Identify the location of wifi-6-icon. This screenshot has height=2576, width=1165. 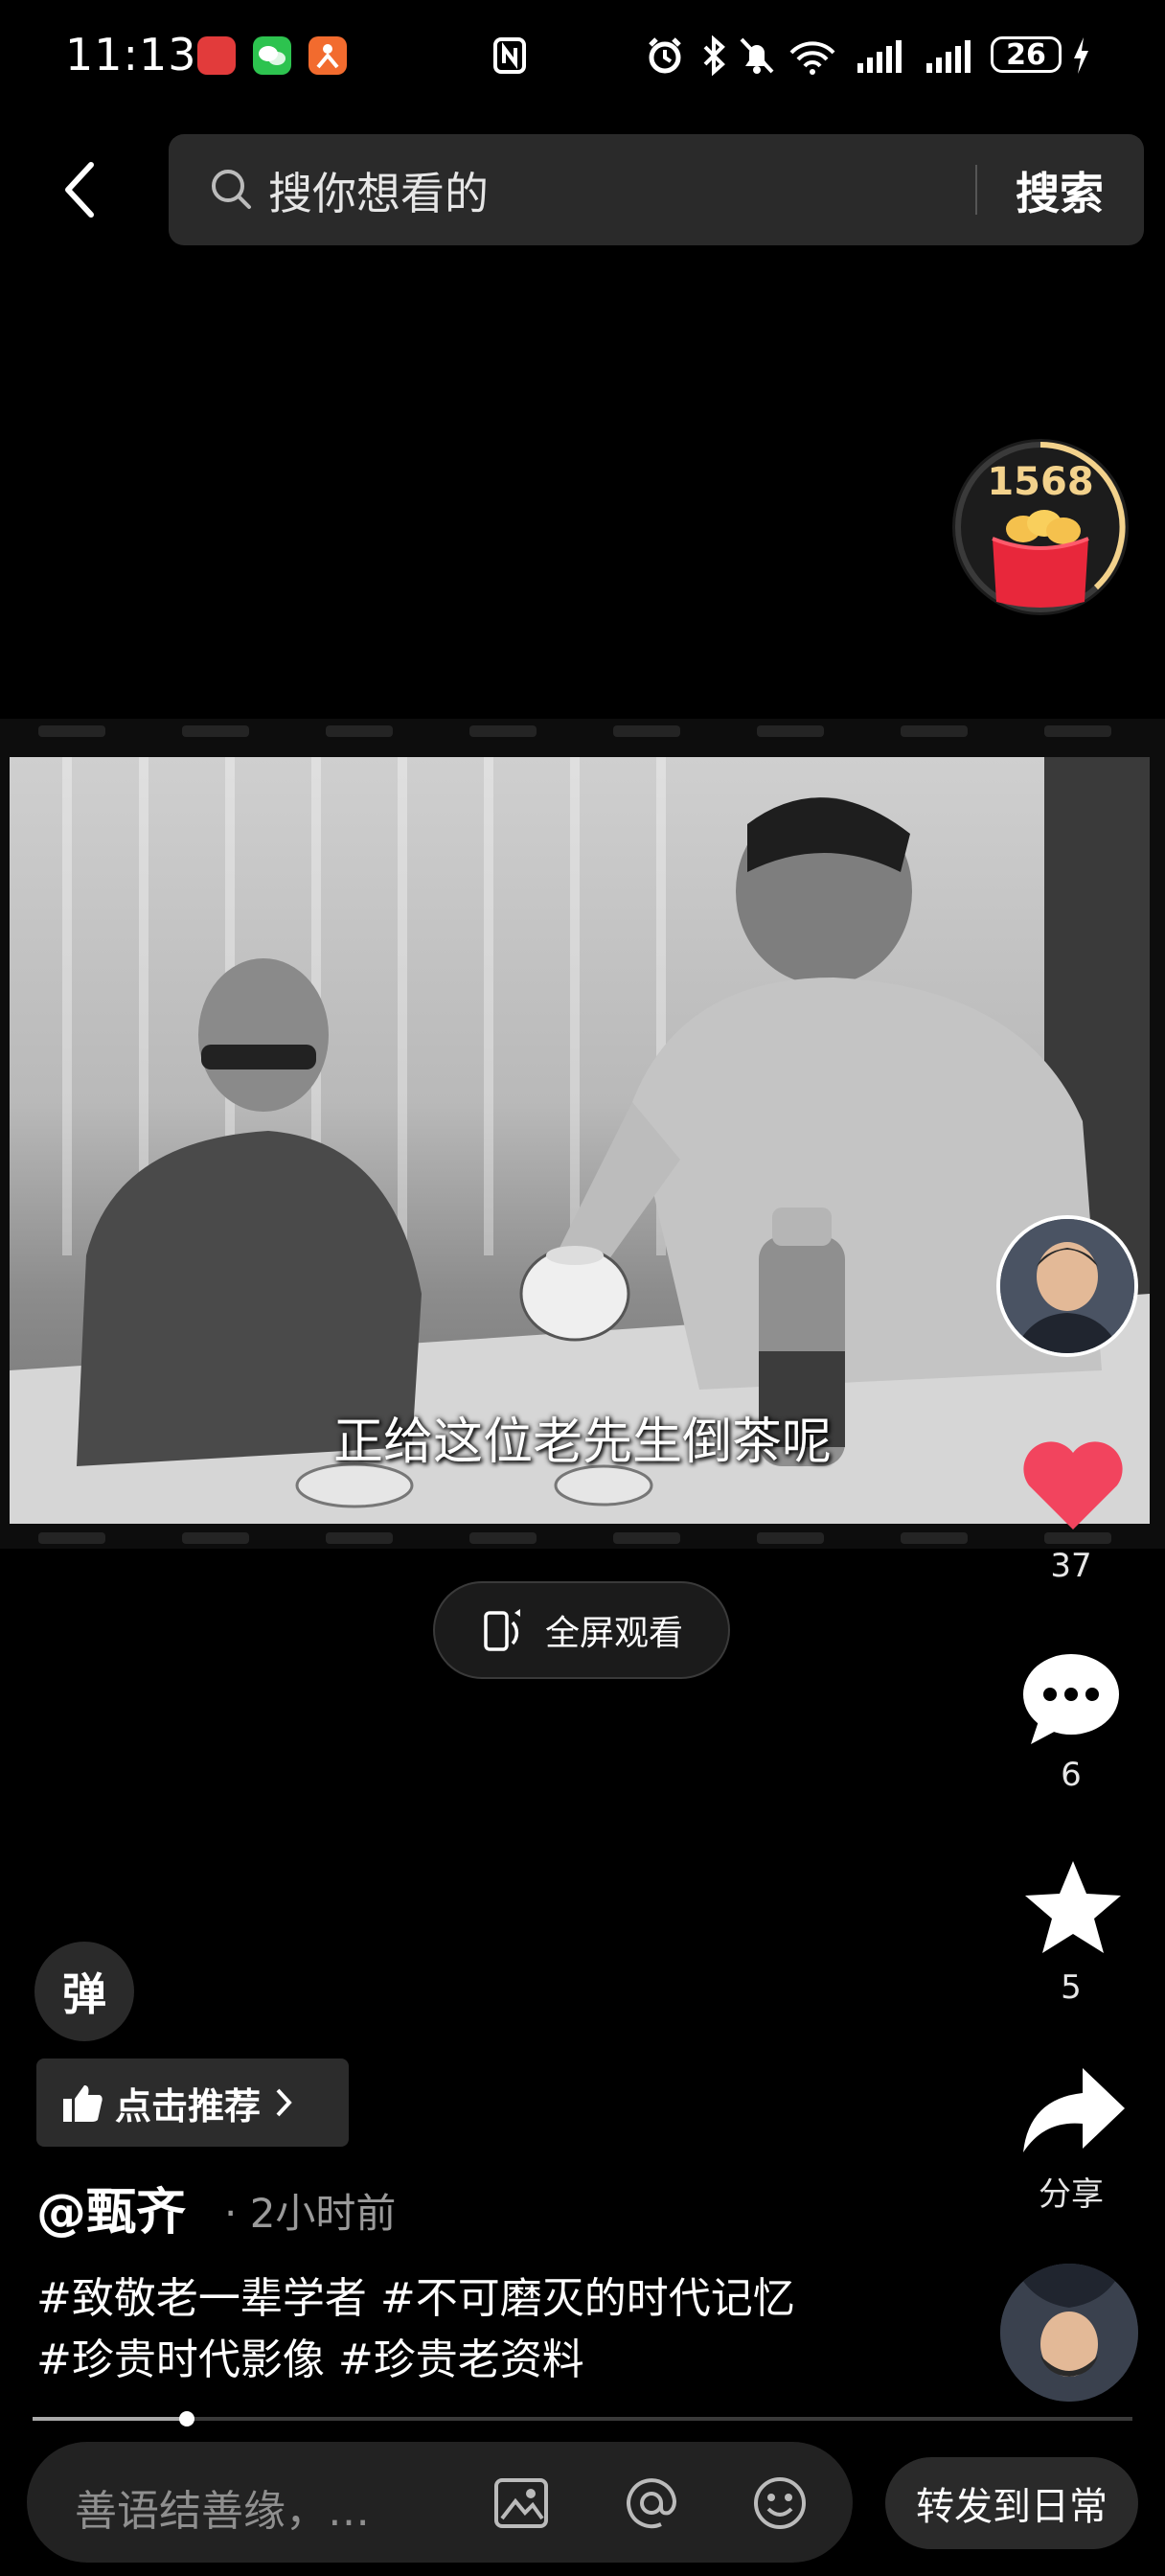
(812, 55).